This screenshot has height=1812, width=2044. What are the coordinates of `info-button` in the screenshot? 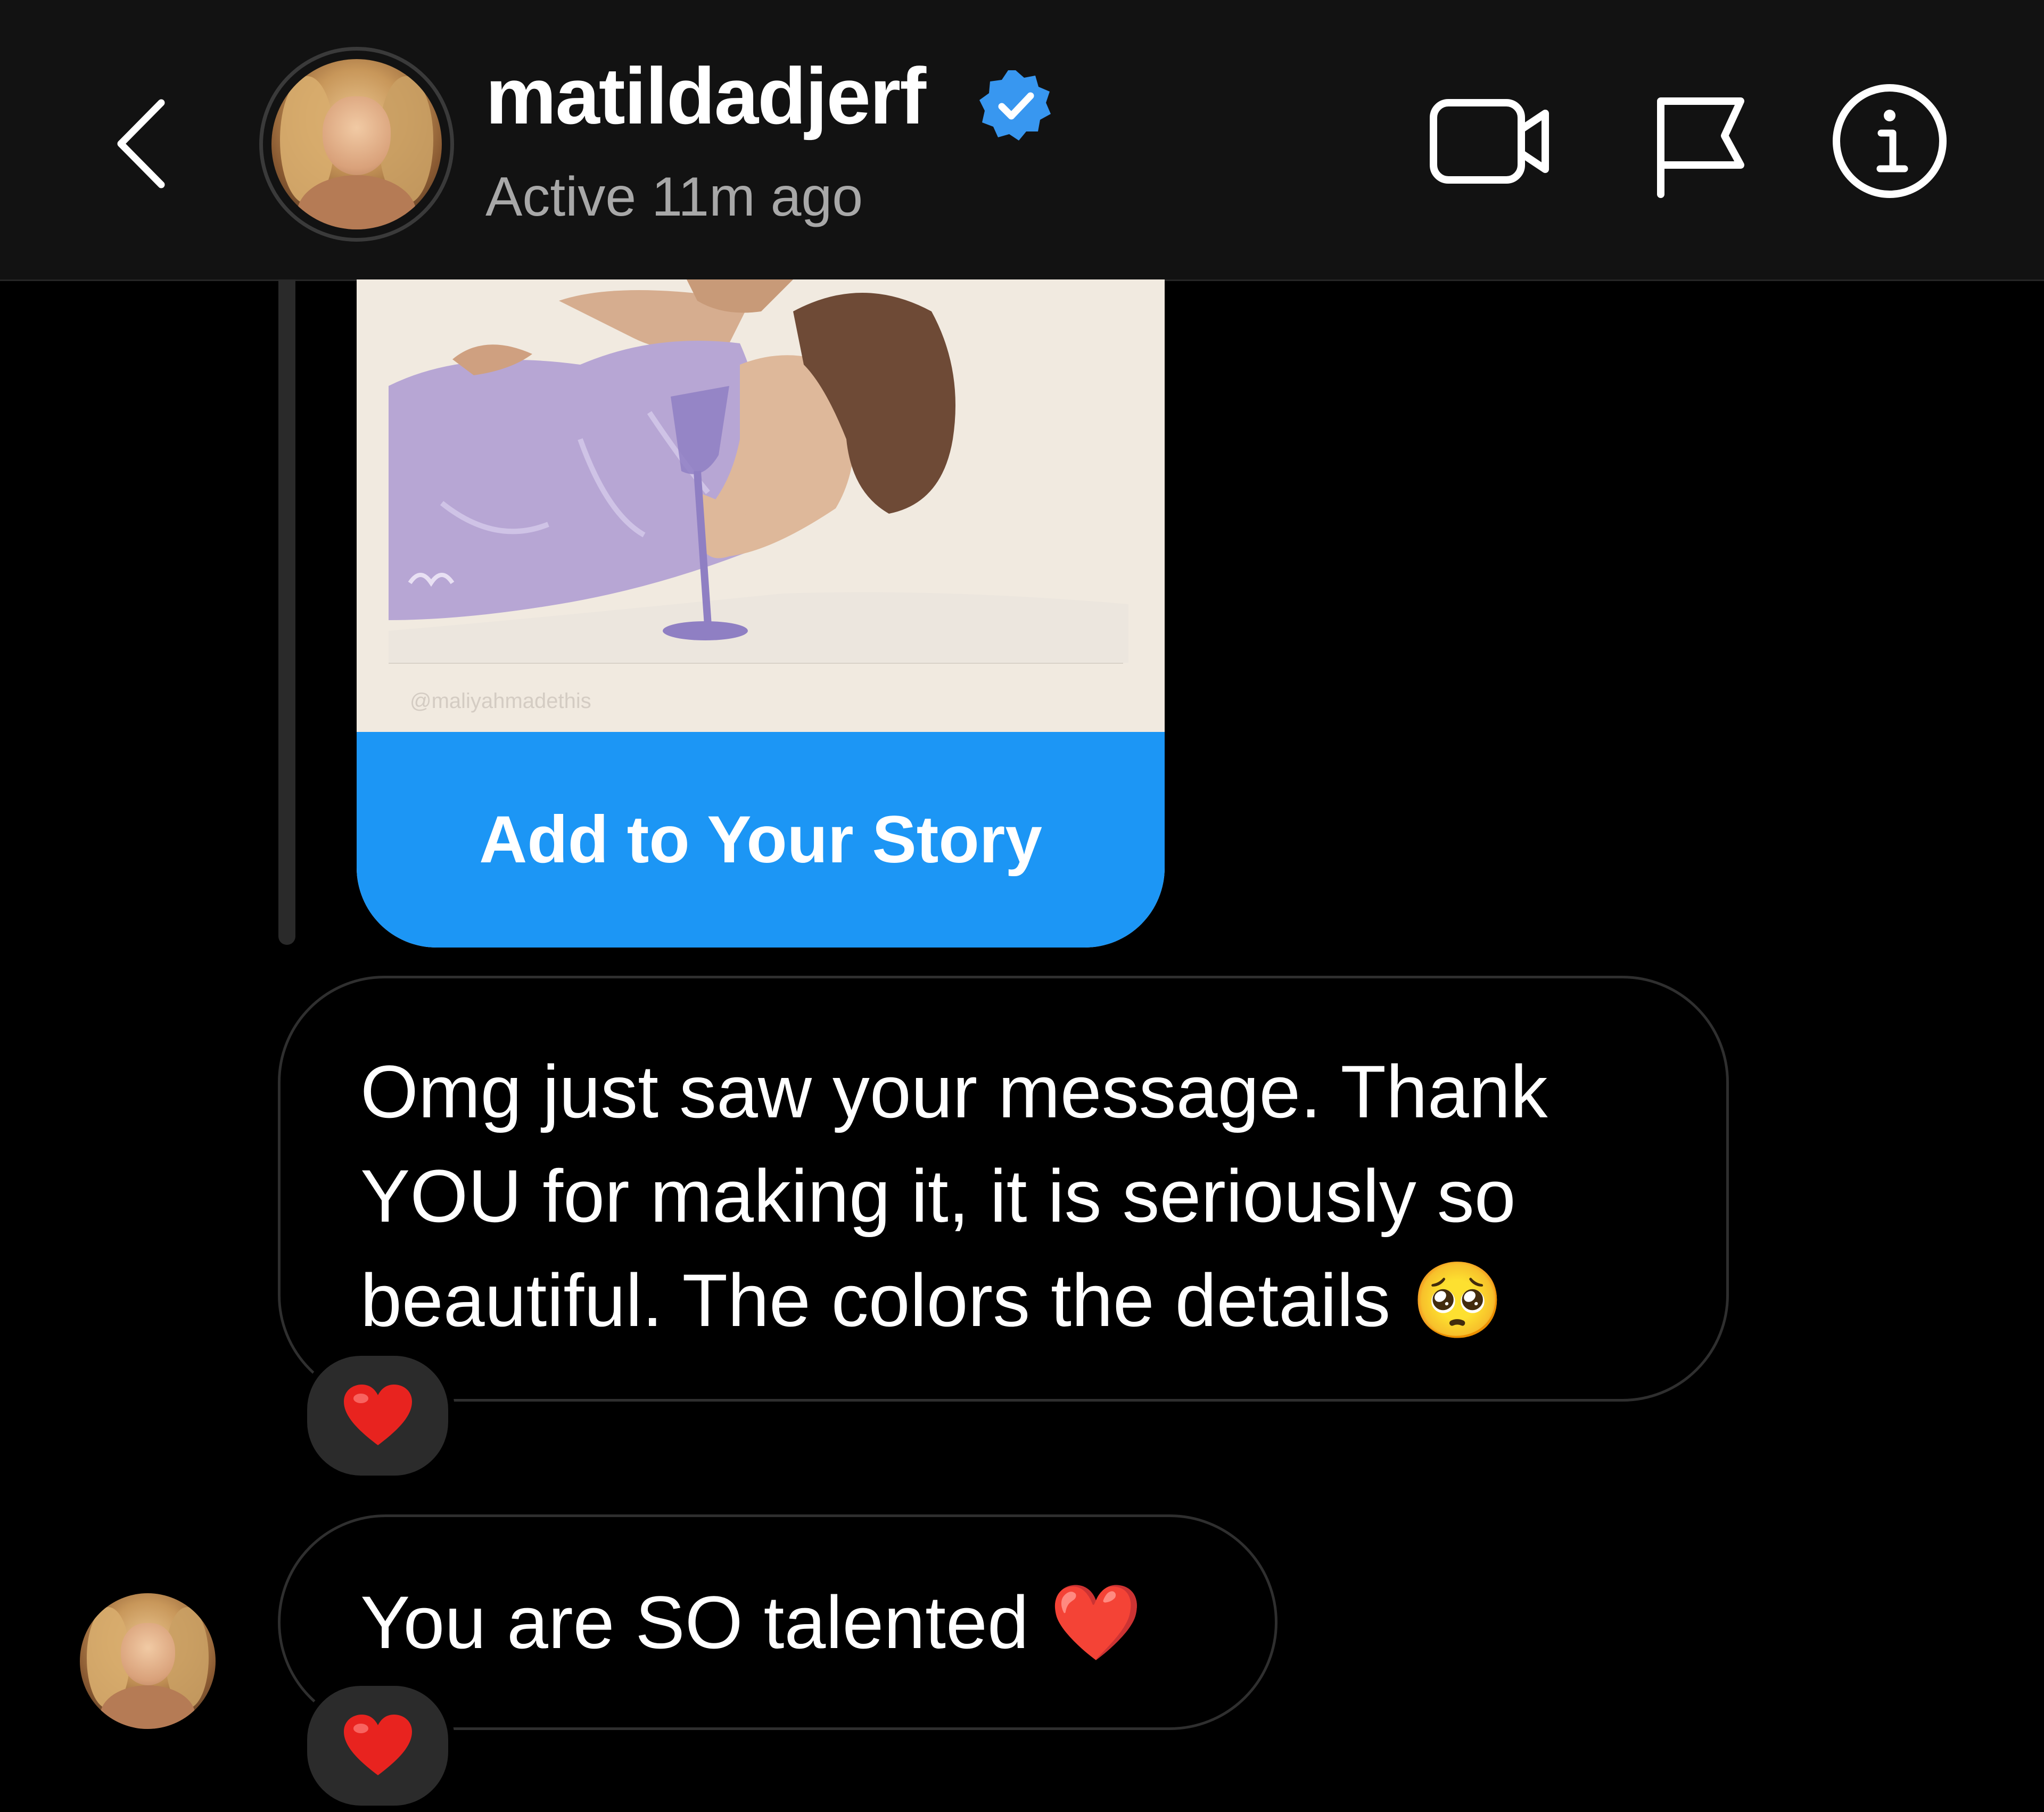 It's located at (1889, 141).